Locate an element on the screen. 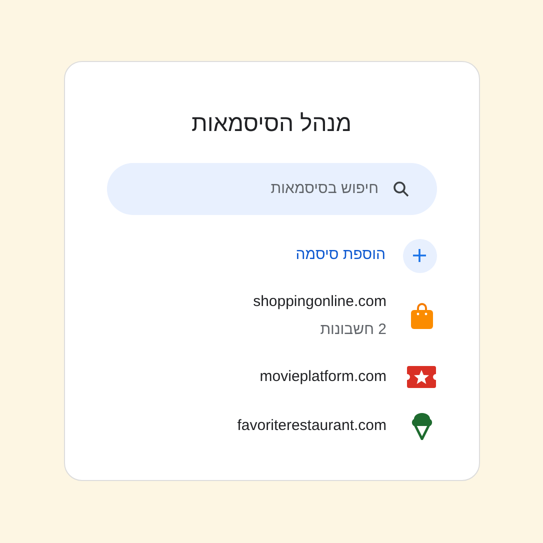 The width and height of the screenshot is (543, 543). add-icon-button is located at coordinates (419, 255).